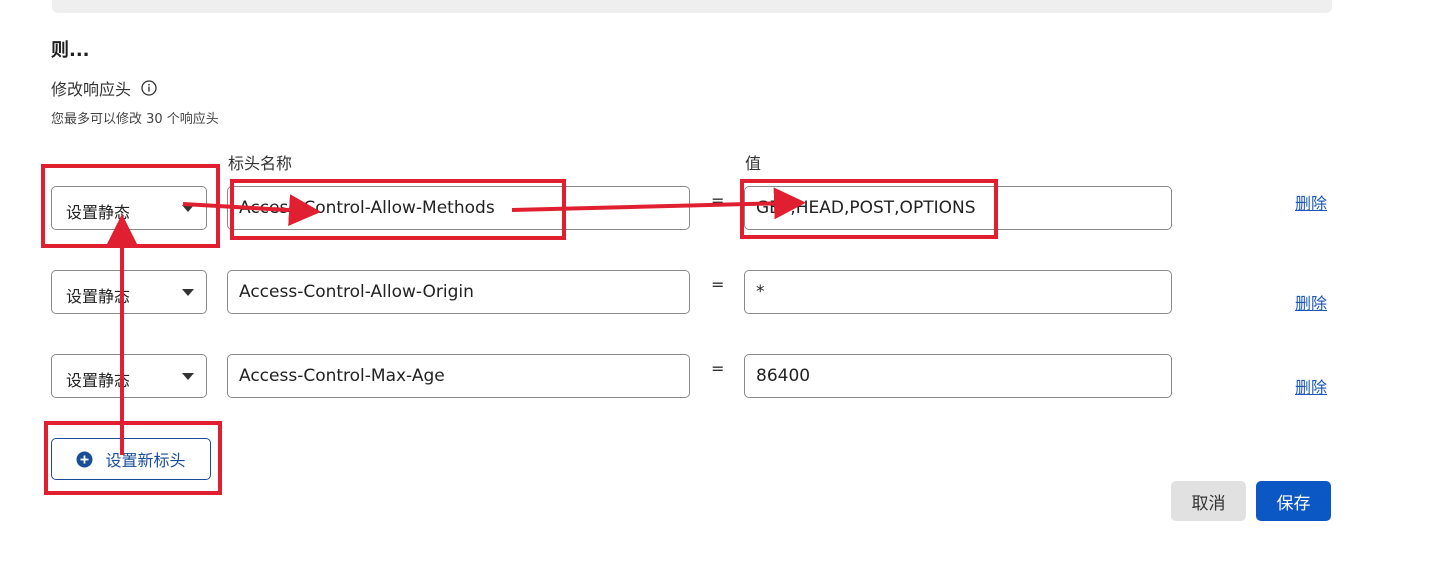 This screenshot has height=563, width=1450. What do you see at coordinates (149, 88) in the screenshot?
I see `info-icon` at bounding box center [149, 88].